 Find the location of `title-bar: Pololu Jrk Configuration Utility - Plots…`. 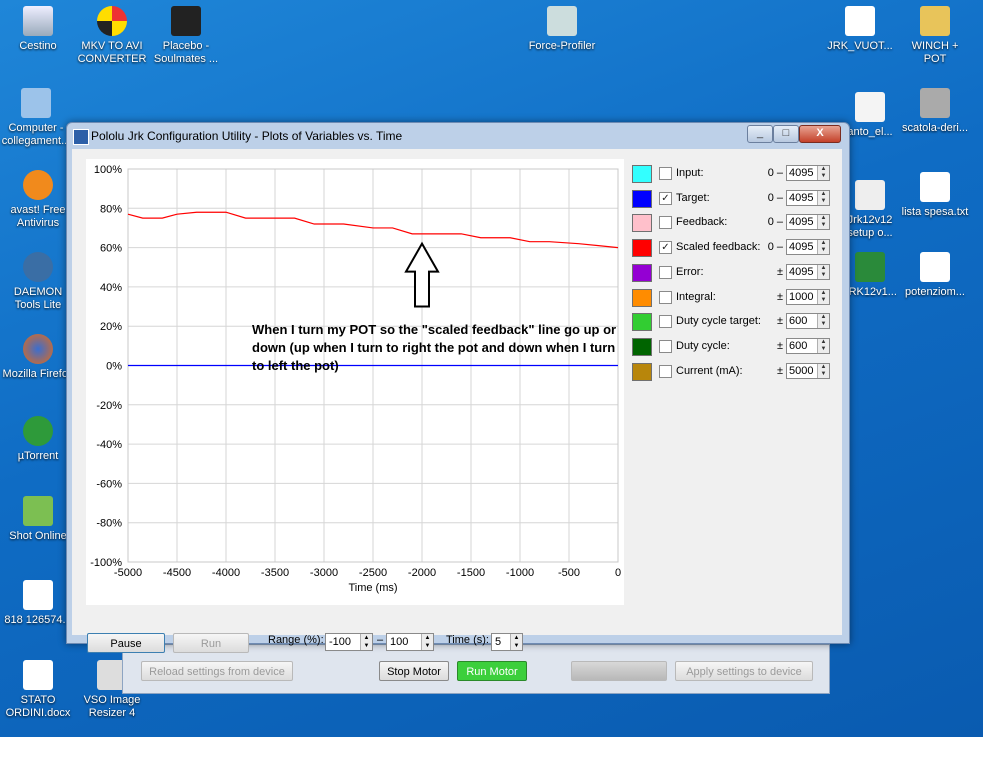

title-bar: Pololu Jrk Configuration Utility - Plots… is located at coordinates (458, 136).